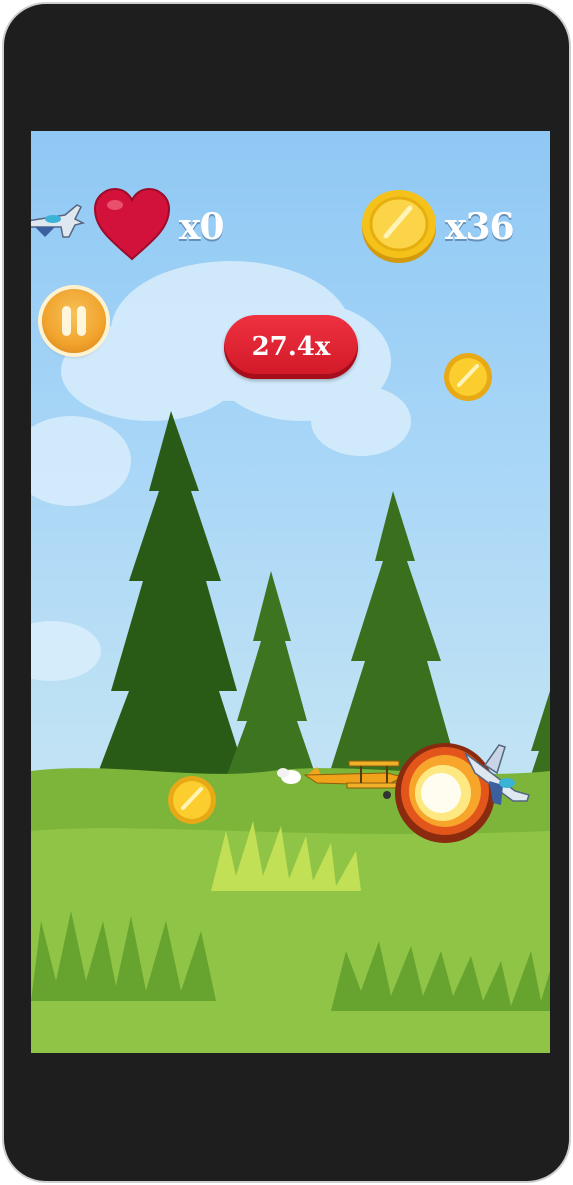 This screenshot has width=573, height=1185. I want to click on coins-count: x36, so click(480, 227).